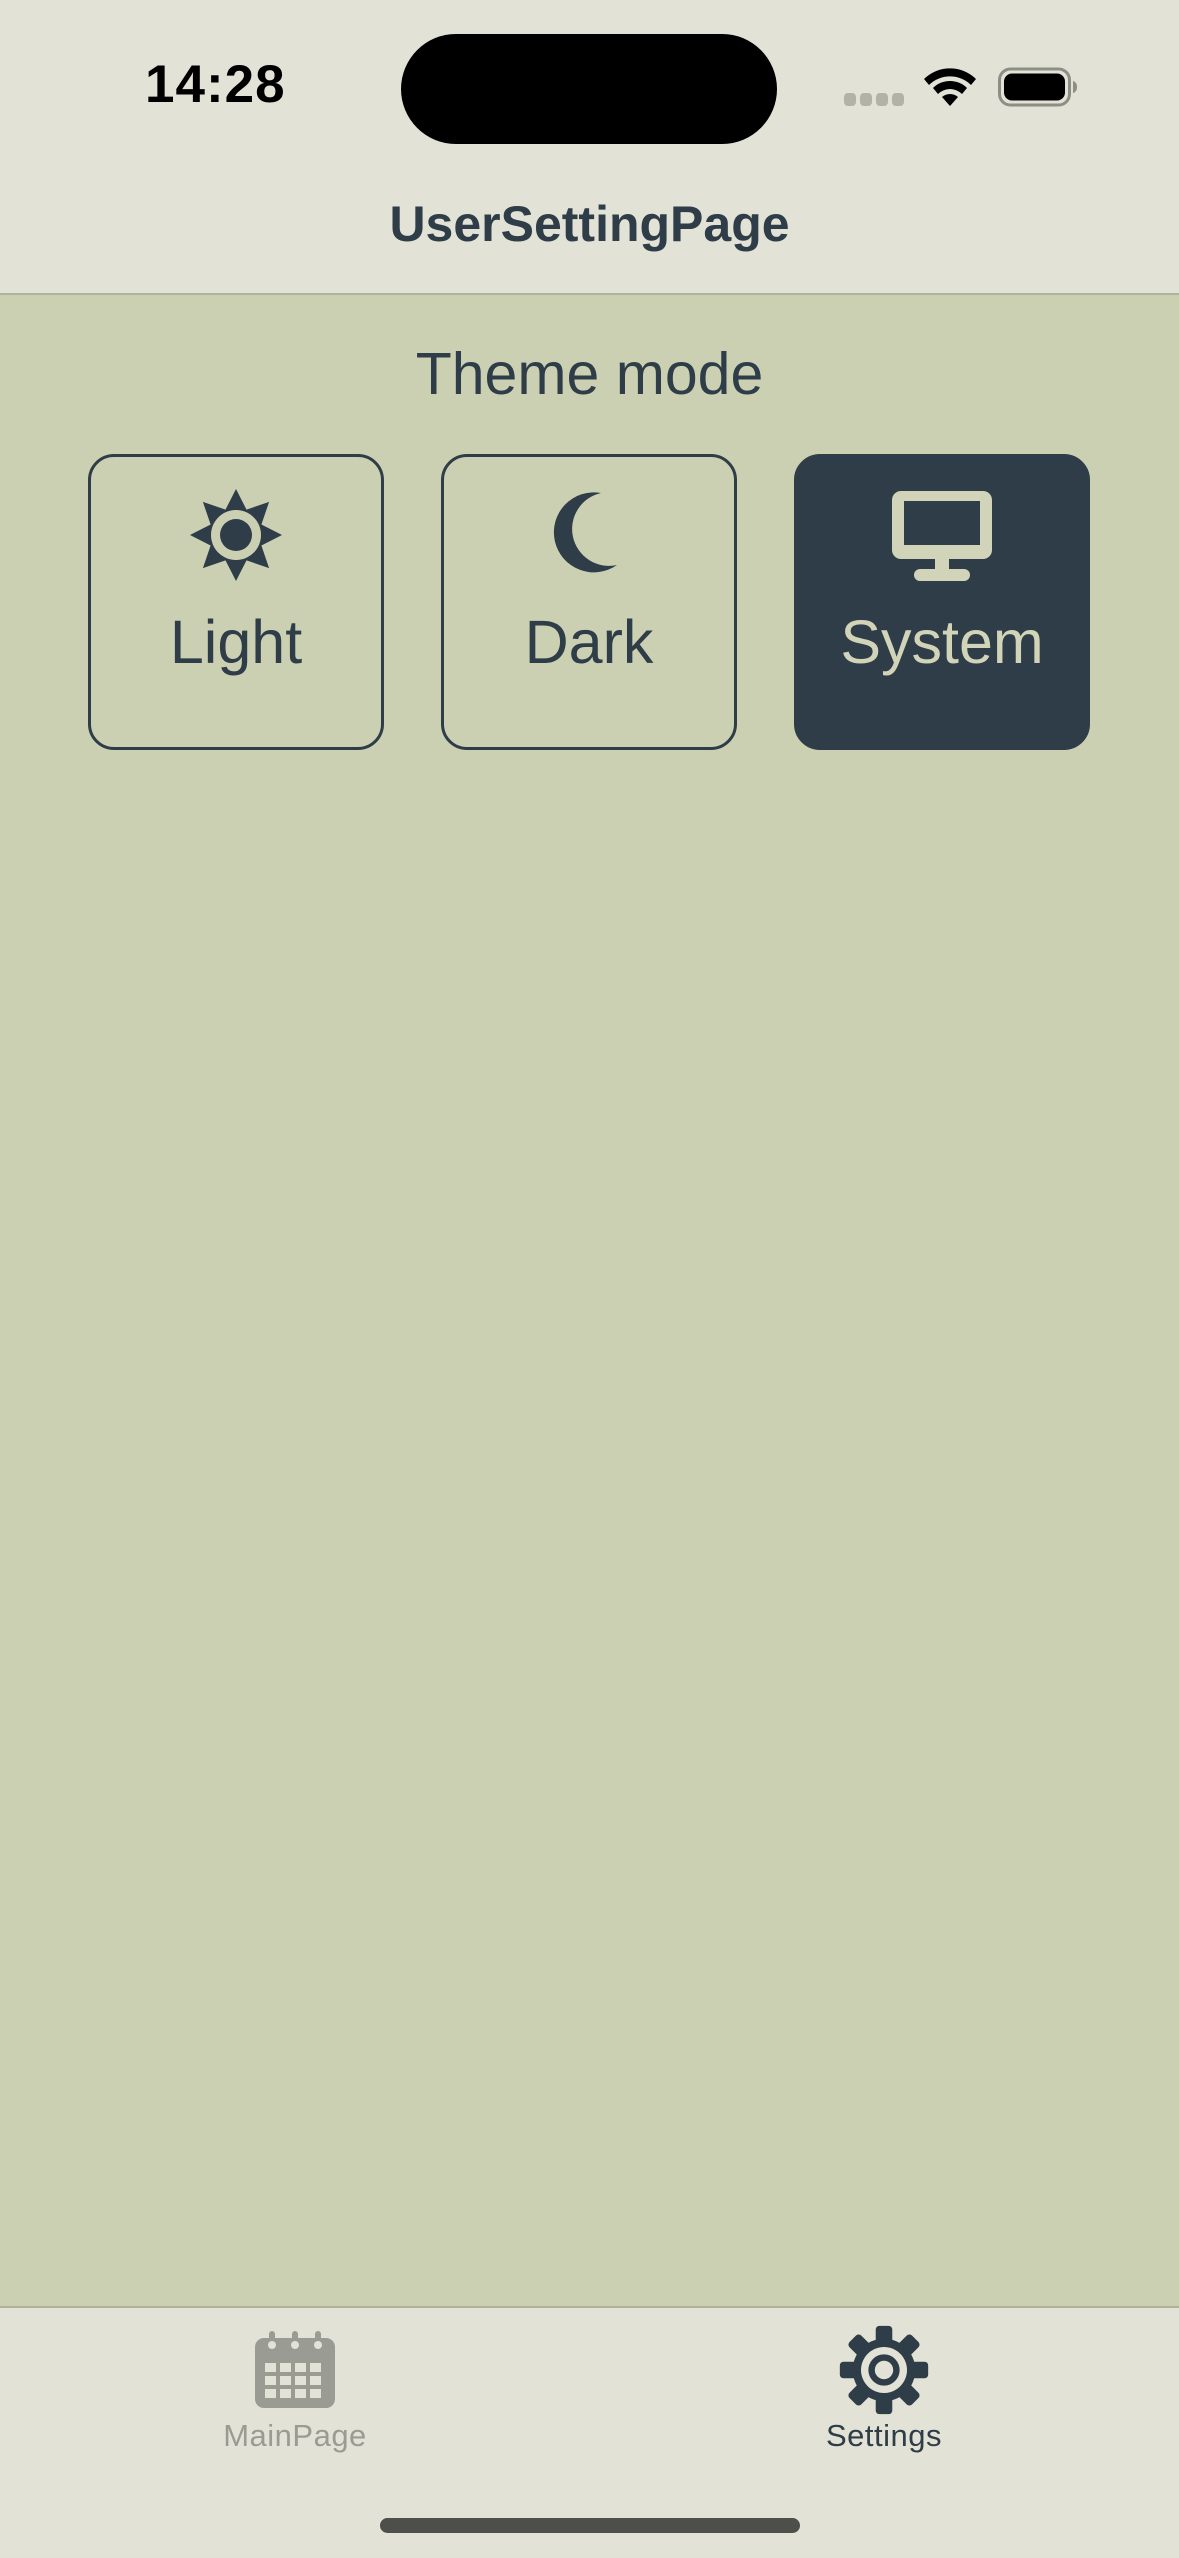 The image size is (1179, 2558). I want to click on wifi-icon, so click(950, 87).